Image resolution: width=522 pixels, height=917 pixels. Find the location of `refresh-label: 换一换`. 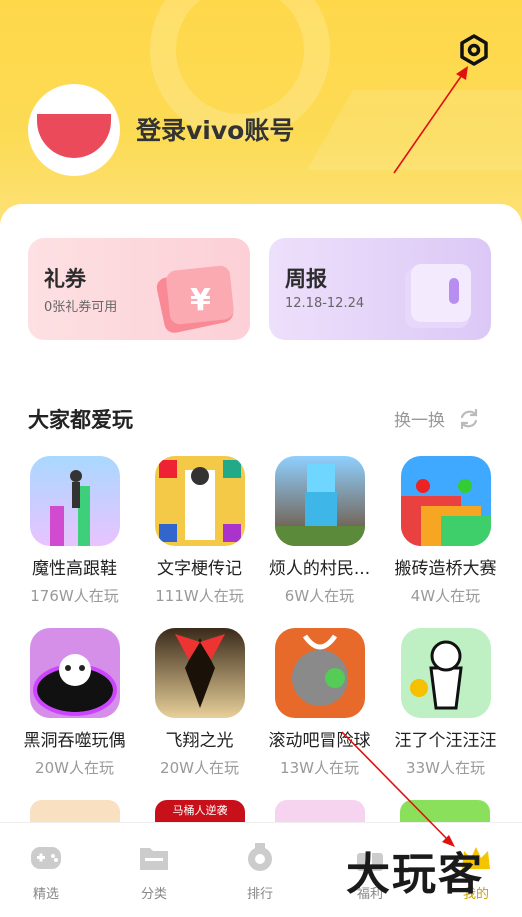

refresh-label: 换一换 is located at coordinates (419, 421).